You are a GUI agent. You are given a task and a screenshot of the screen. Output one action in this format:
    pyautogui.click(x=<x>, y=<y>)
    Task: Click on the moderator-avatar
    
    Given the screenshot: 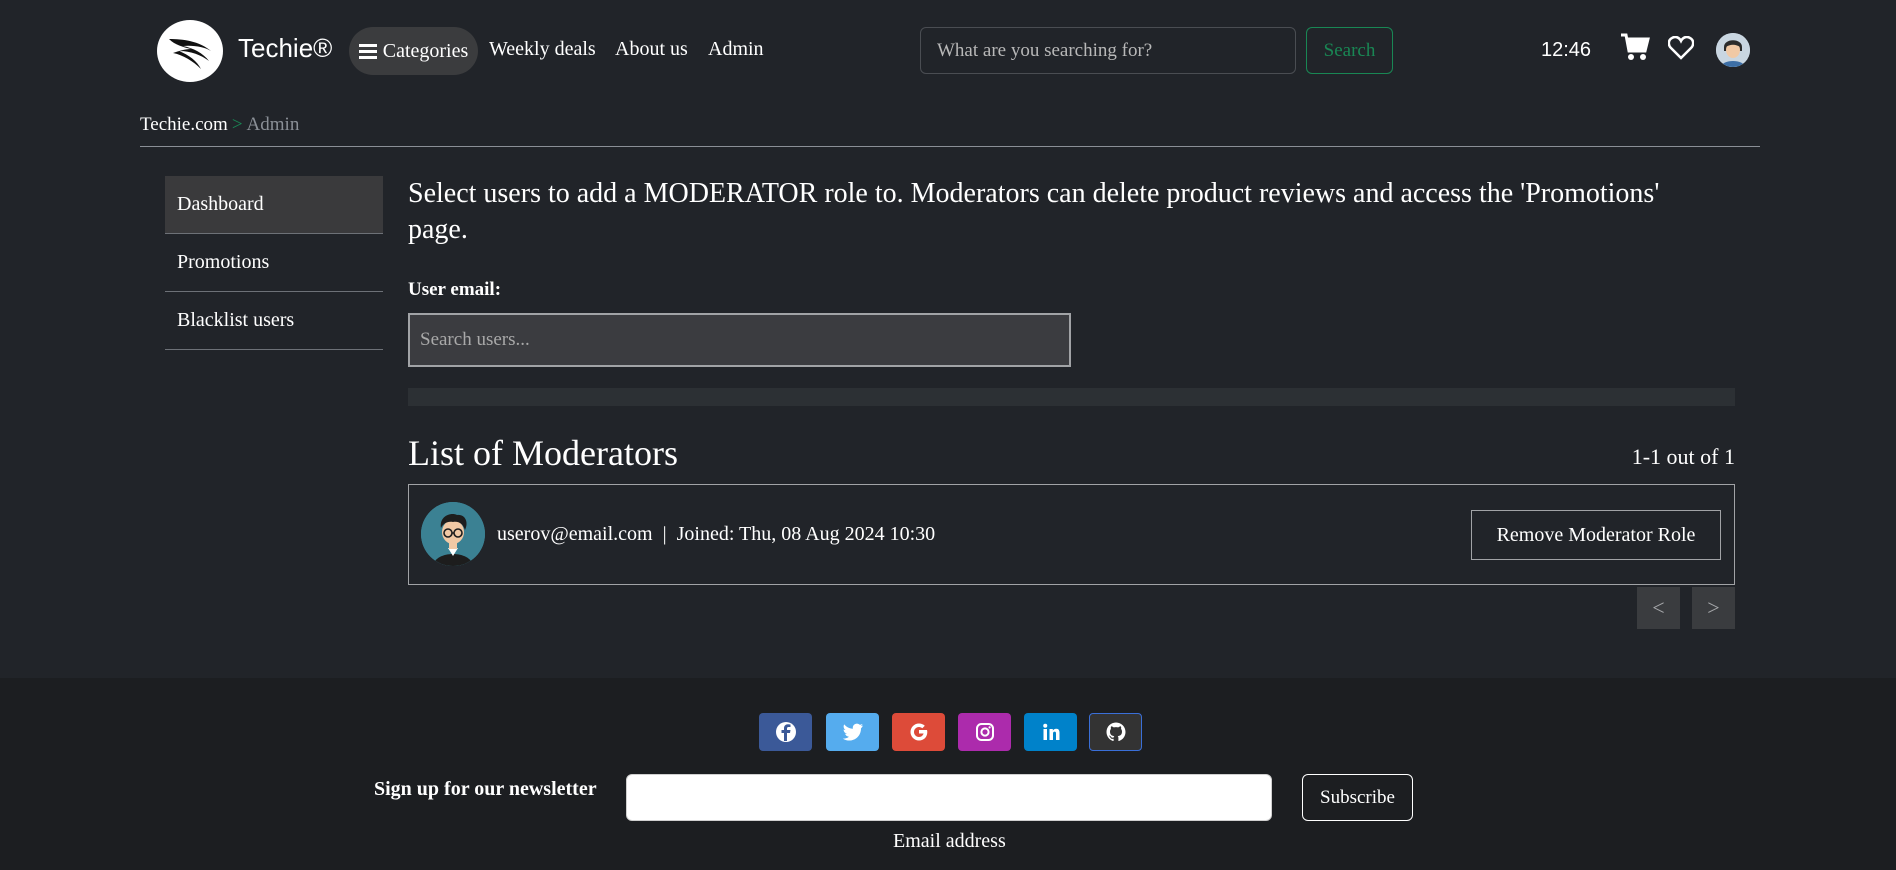 What is the action you would take?
    pyautogui.click(x=453, y=534)
    